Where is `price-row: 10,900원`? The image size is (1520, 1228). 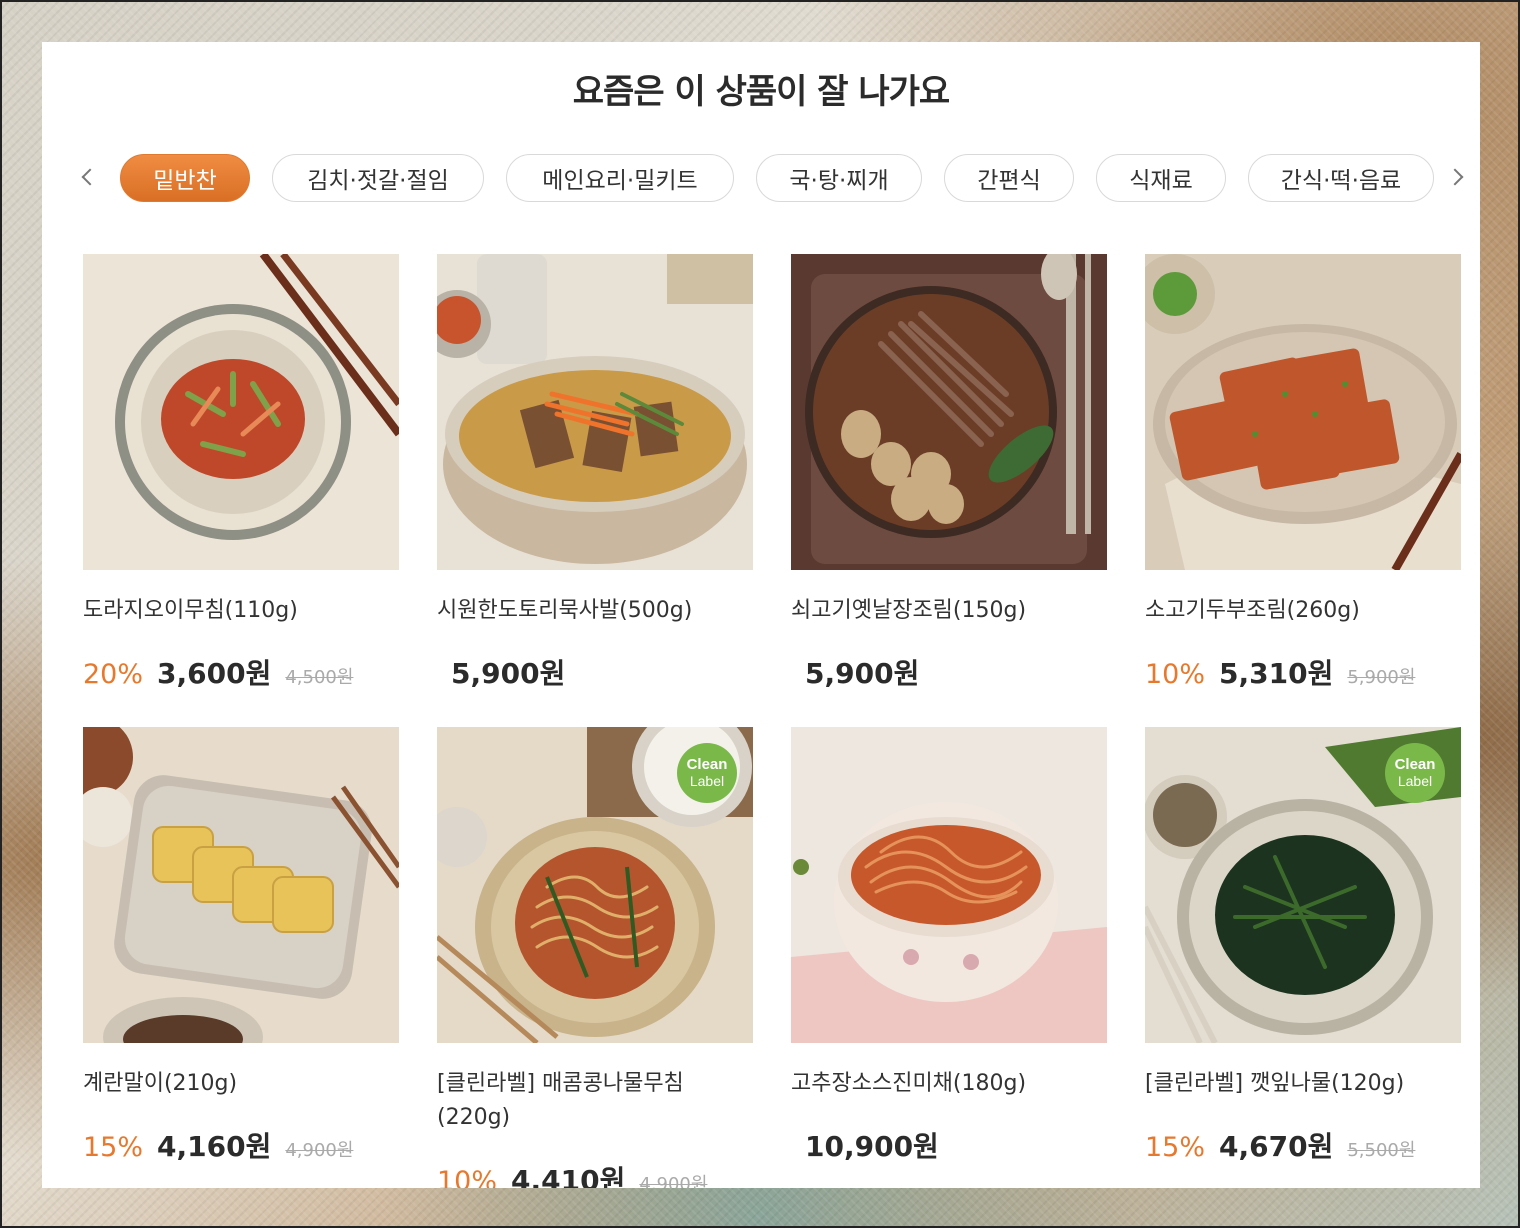 price-row: 10,900원 is located at coordinates (872, 1145).